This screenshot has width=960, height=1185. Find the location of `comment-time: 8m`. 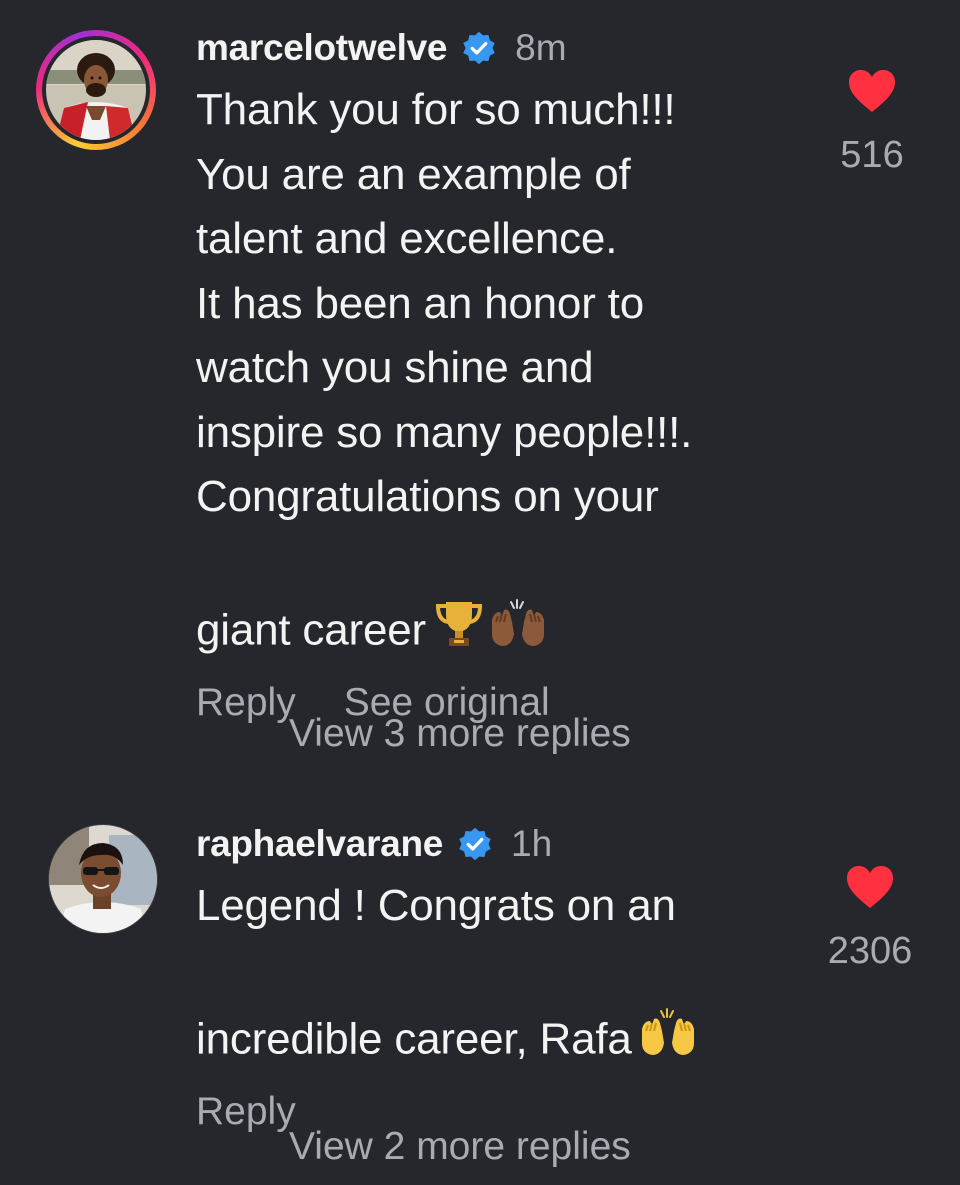

comment-time: 8m is located at coordinates (541, 47).